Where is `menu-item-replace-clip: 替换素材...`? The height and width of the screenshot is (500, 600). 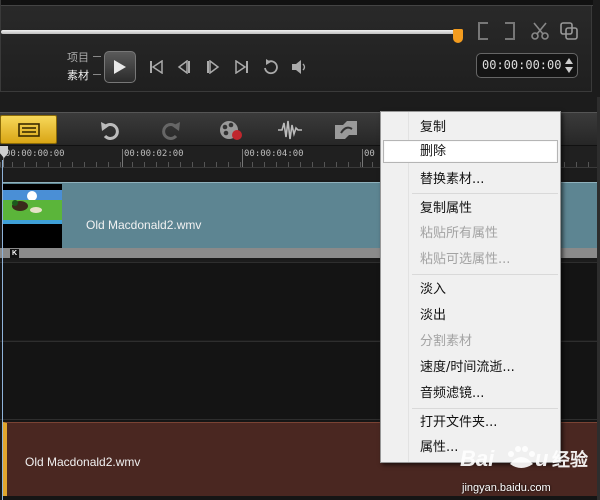 menu-item-replace-clip: 替换素材... is located at coordinates (470, 179).